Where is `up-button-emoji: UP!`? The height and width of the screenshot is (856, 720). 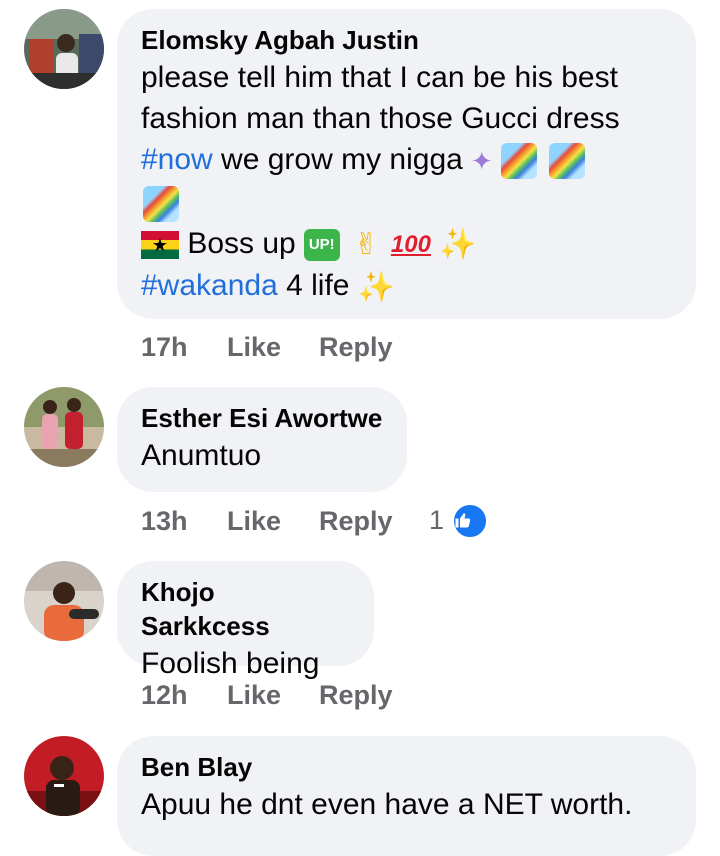
up-button-emoji: UP! is located at coordinates (321, 244).